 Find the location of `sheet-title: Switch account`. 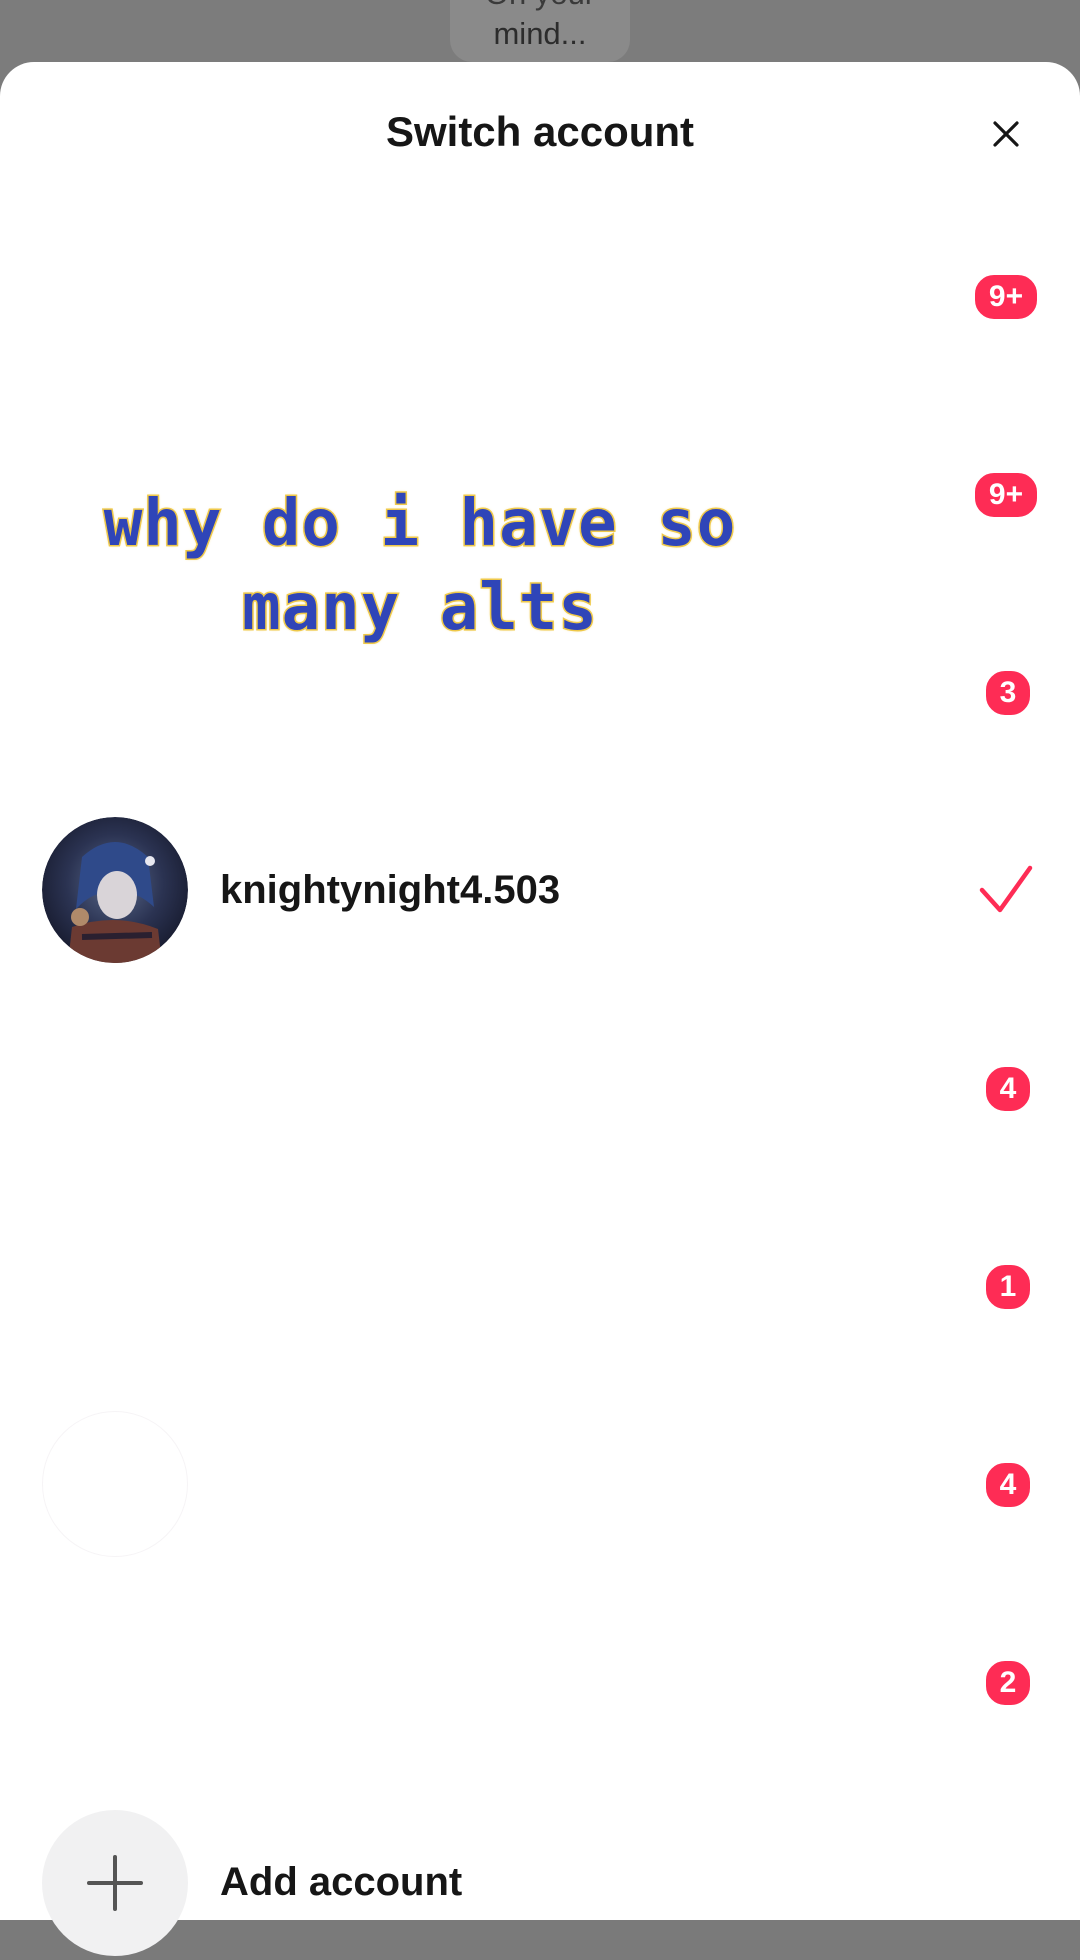

sheet-title: Switch account is located at coordinates (540, 131).